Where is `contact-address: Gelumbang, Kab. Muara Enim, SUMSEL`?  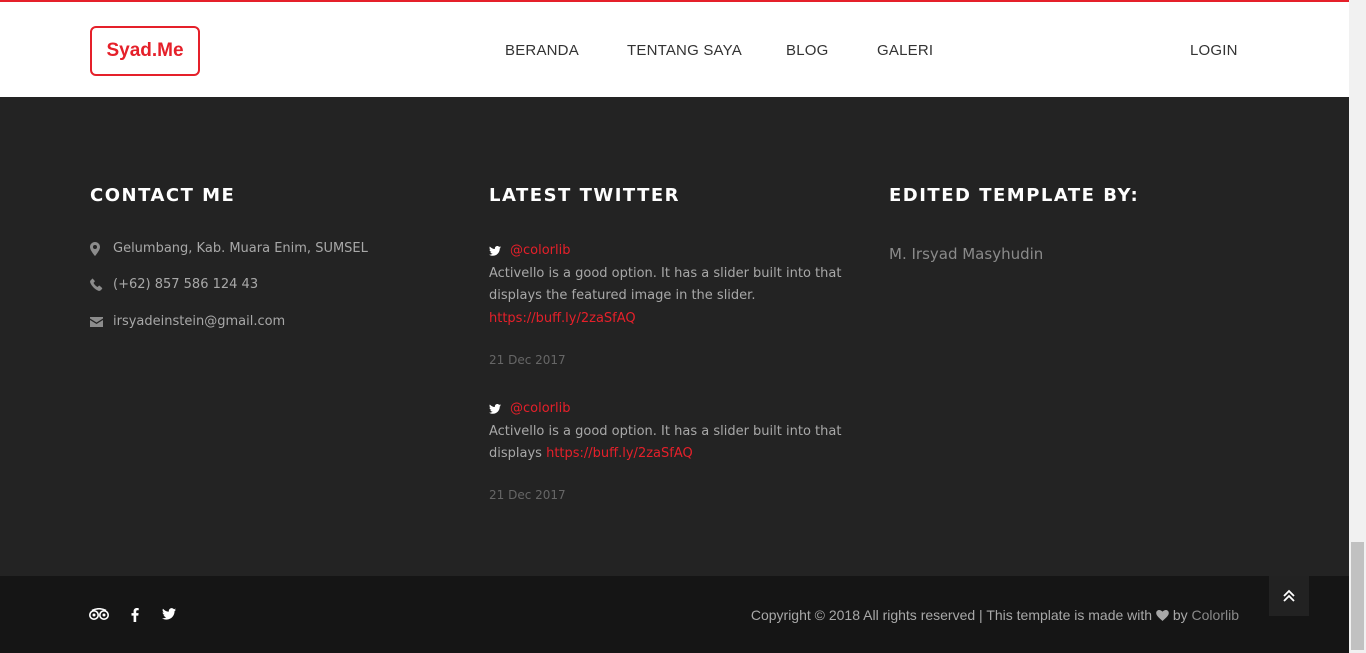
contact-address: Gelumbang, Kab. Muara Enim, SUMSEL is located at coordinates (229, 248).